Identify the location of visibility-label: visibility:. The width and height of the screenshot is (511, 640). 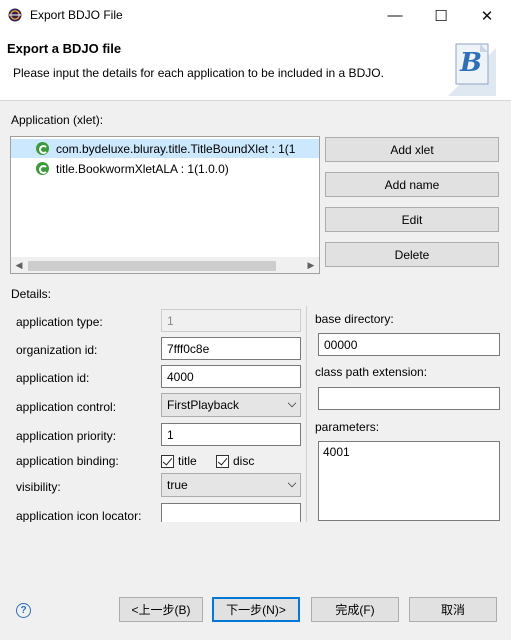
(38, 487).